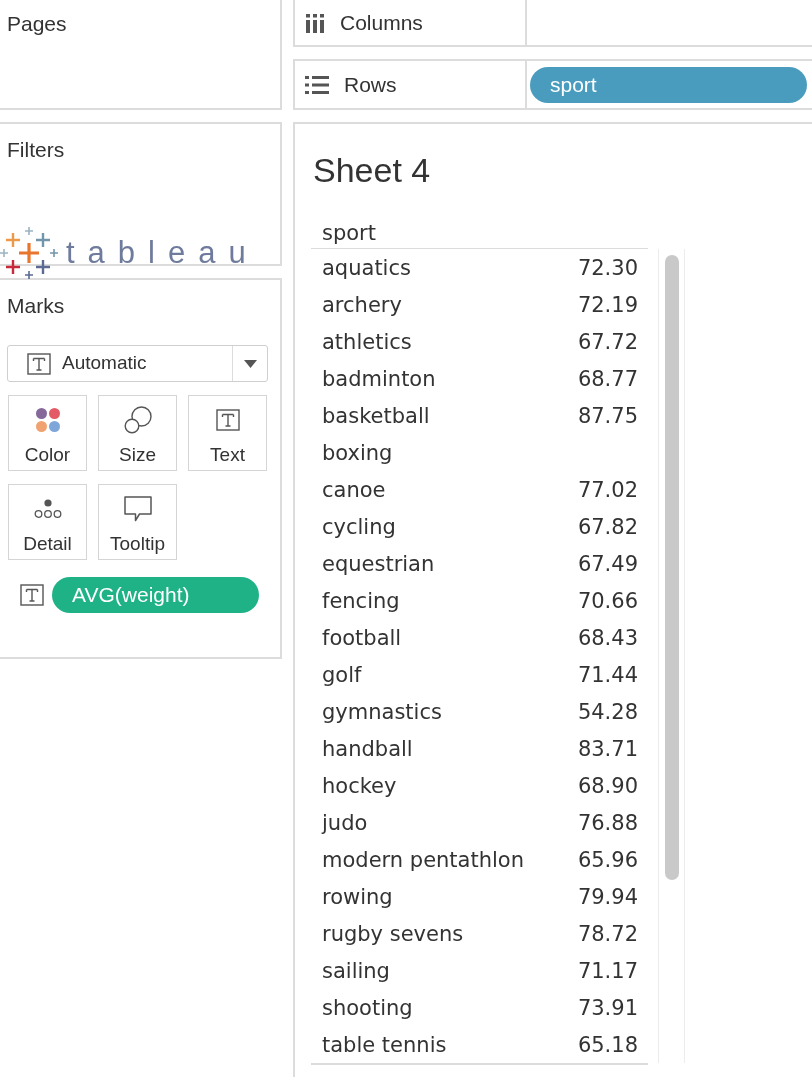 The height and width of the screenshot is (1077, 812). I want to click on sport-name: cycling, so click(359, 526).